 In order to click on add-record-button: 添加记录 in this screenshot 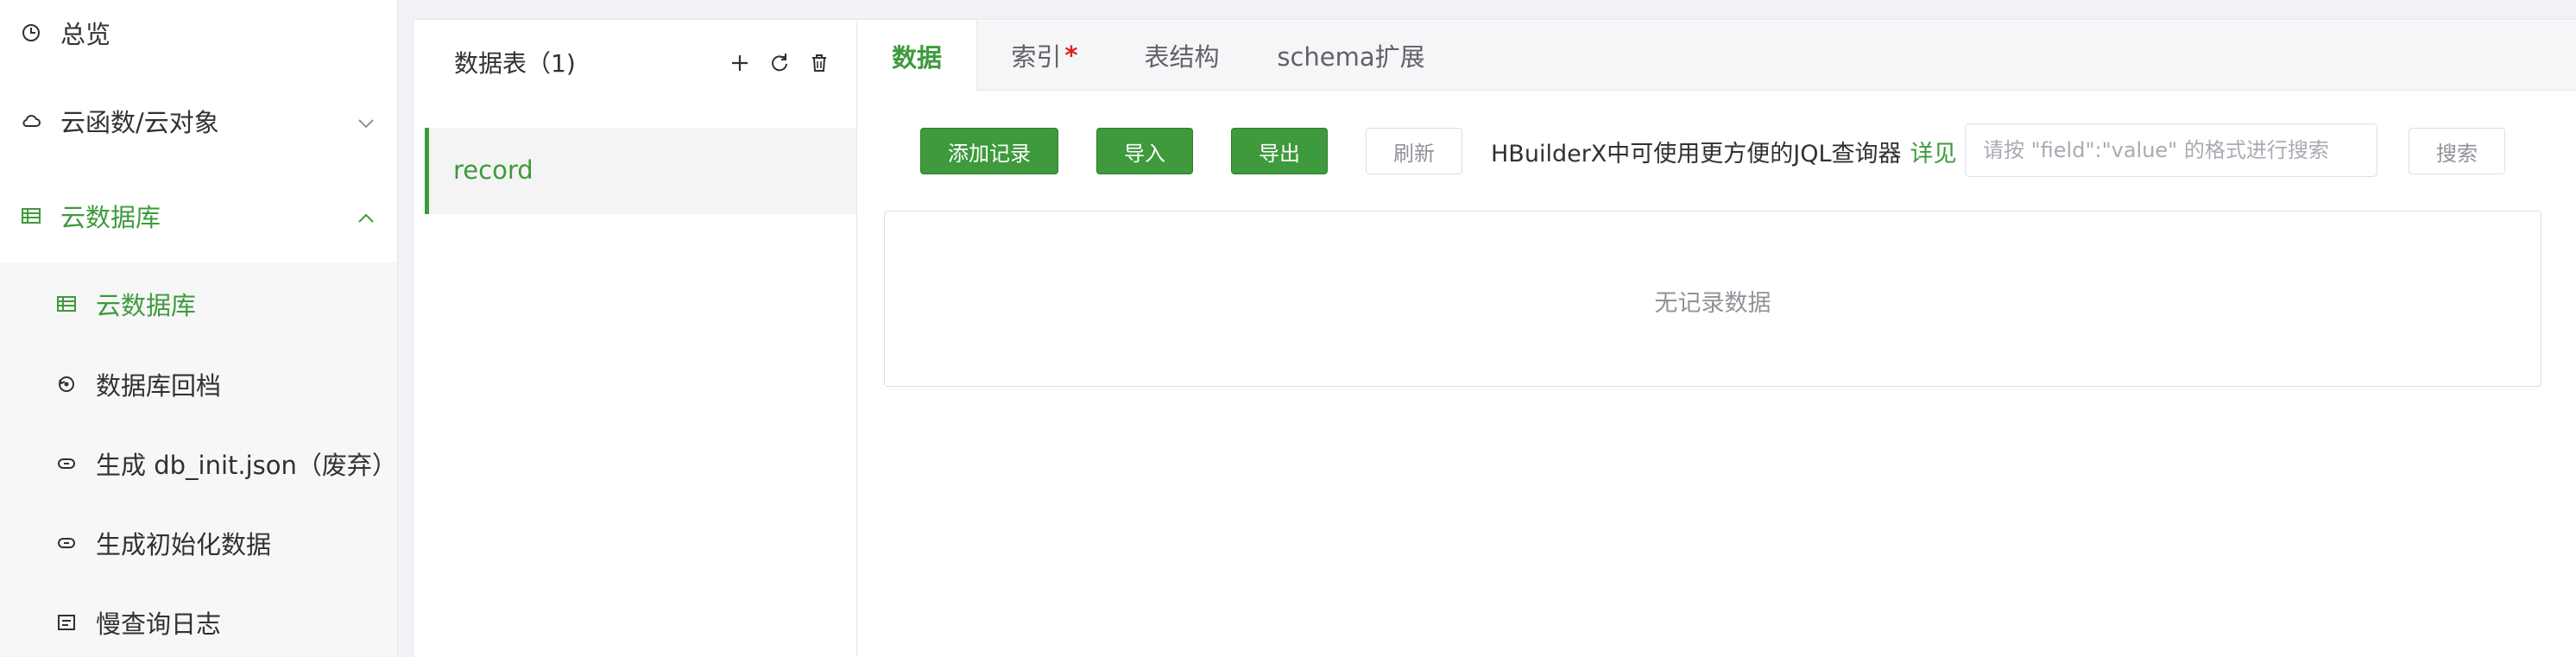, I will do `click(989, 151)`.